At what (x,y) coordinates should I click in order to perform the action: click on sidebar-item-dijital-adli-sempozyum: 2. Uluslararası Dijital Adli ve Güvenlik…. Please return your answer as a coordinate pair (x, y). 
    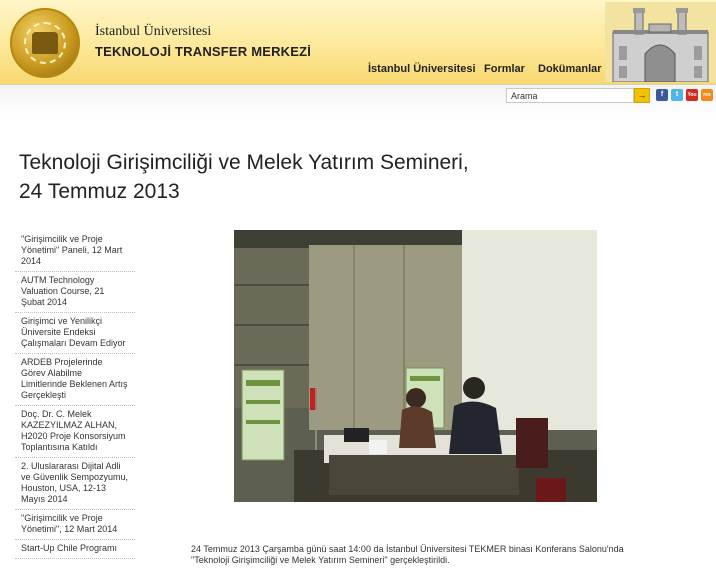
    Looking at the image, I should click on (75, 484).